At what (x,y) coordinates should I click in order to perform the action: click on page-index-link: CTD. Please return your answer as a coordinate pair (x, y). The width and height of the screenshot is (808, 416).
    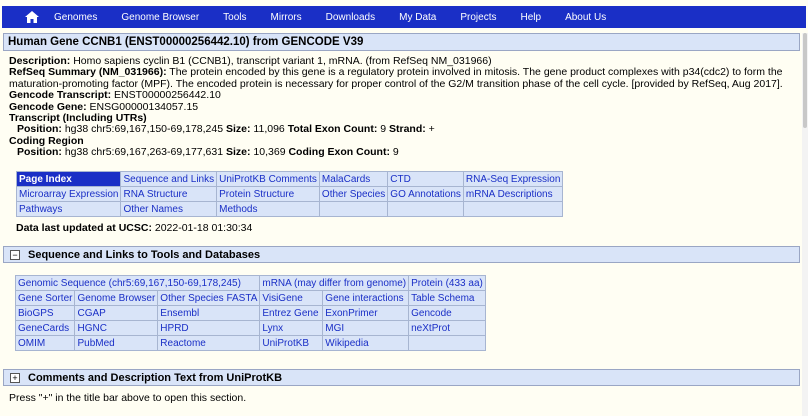
    Looking at the image, I should click on (425, 179).